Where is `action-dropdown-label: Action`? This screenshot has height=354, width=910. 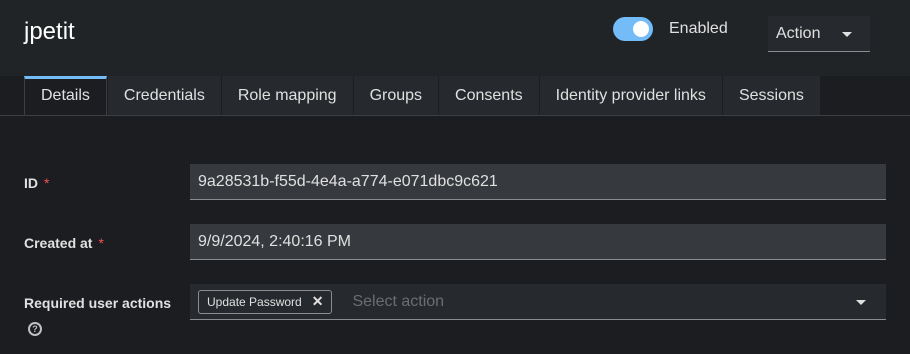 action-dropdown-label: Action is located at coordinates (798, 33).